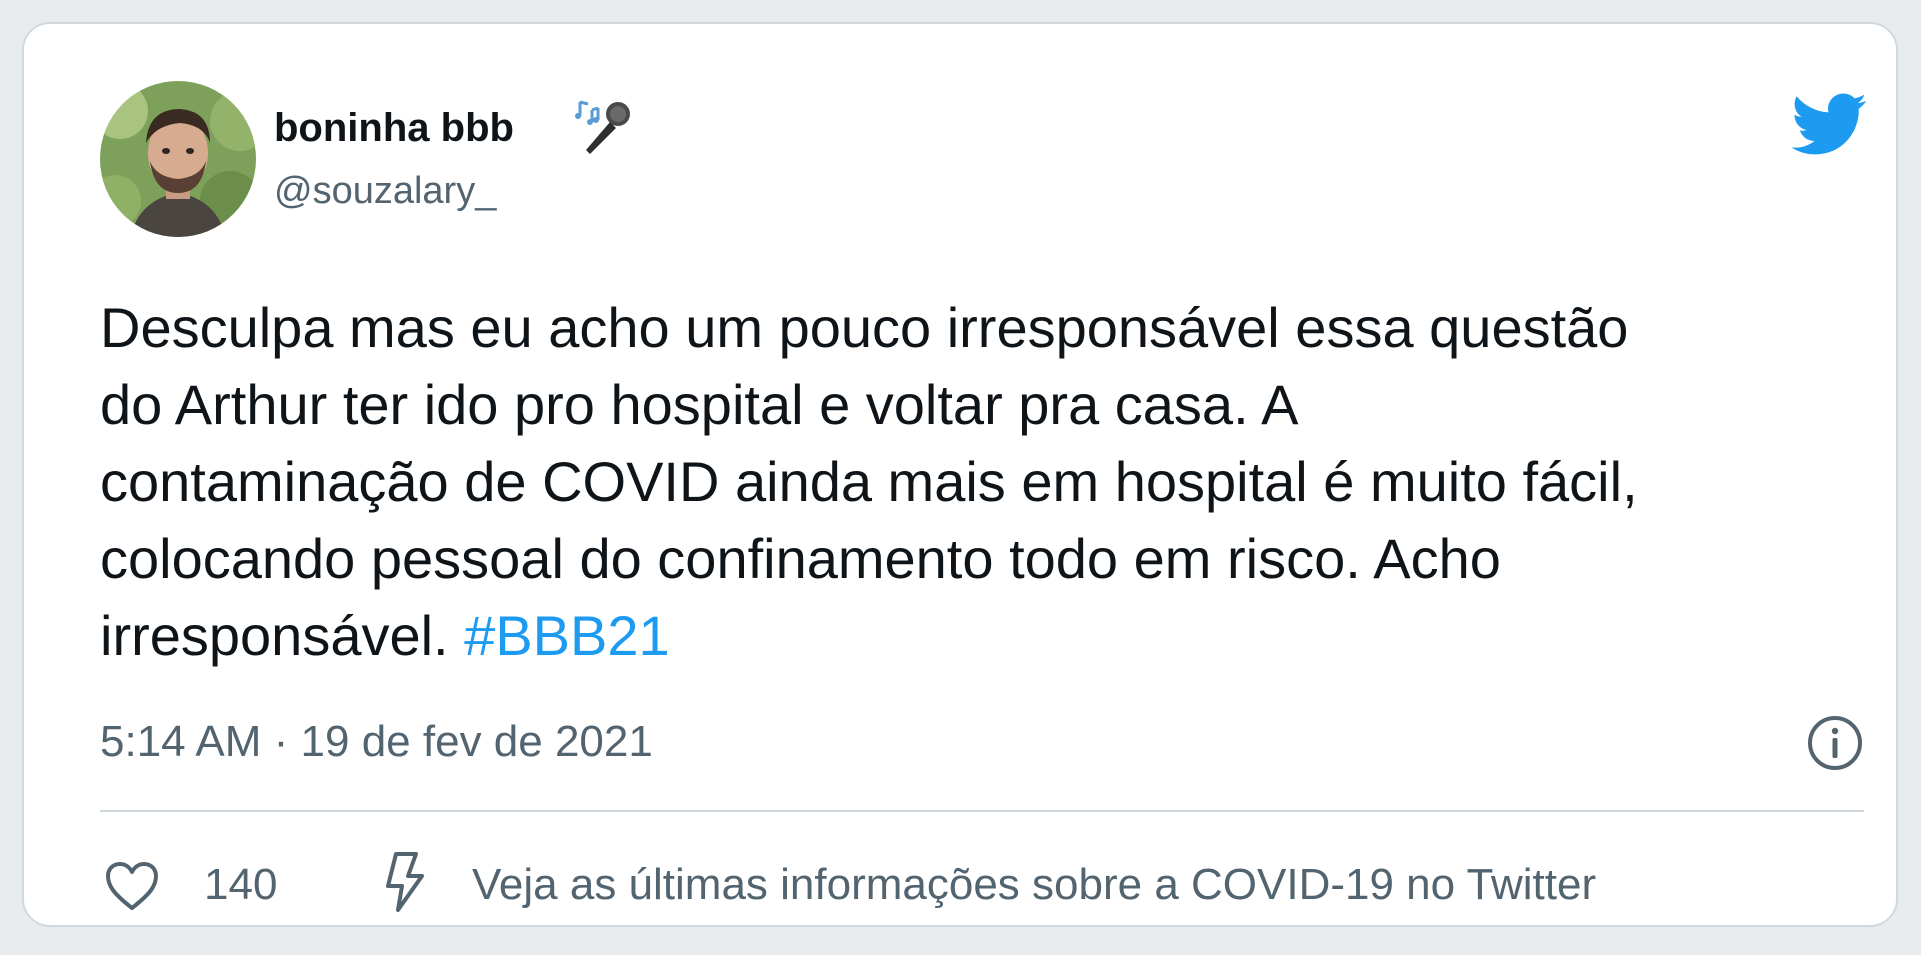  I want to click on info-icon, so click(1835, 743).